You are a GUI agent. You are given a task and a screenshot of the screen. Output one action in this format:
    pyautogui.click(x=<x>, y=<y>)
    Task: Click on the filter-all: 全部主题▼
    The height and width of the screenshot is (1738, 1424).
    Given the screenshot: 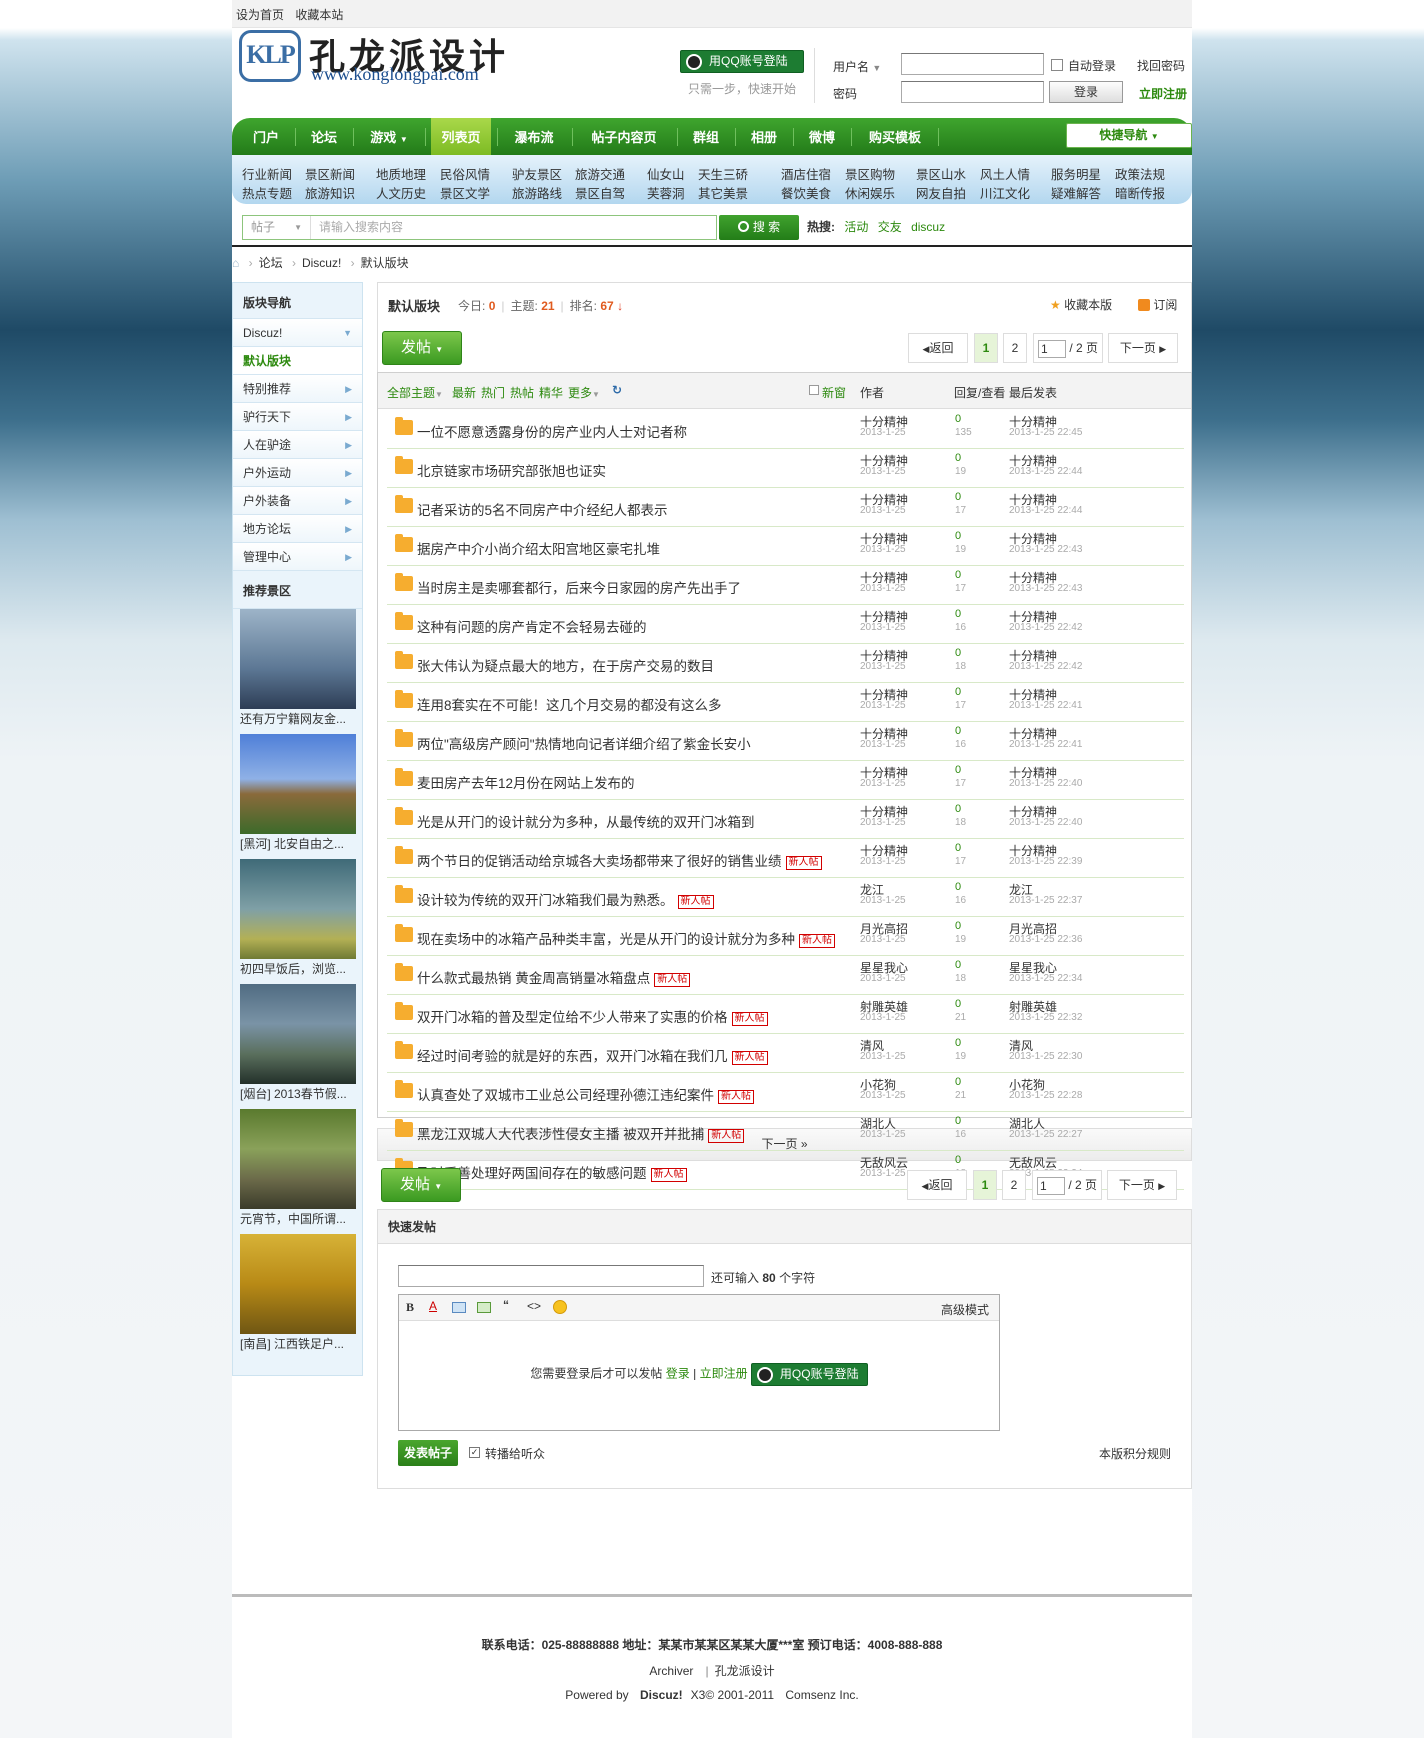 What is the action you would take?
    pyautogui.click(x=415, y=392)
    